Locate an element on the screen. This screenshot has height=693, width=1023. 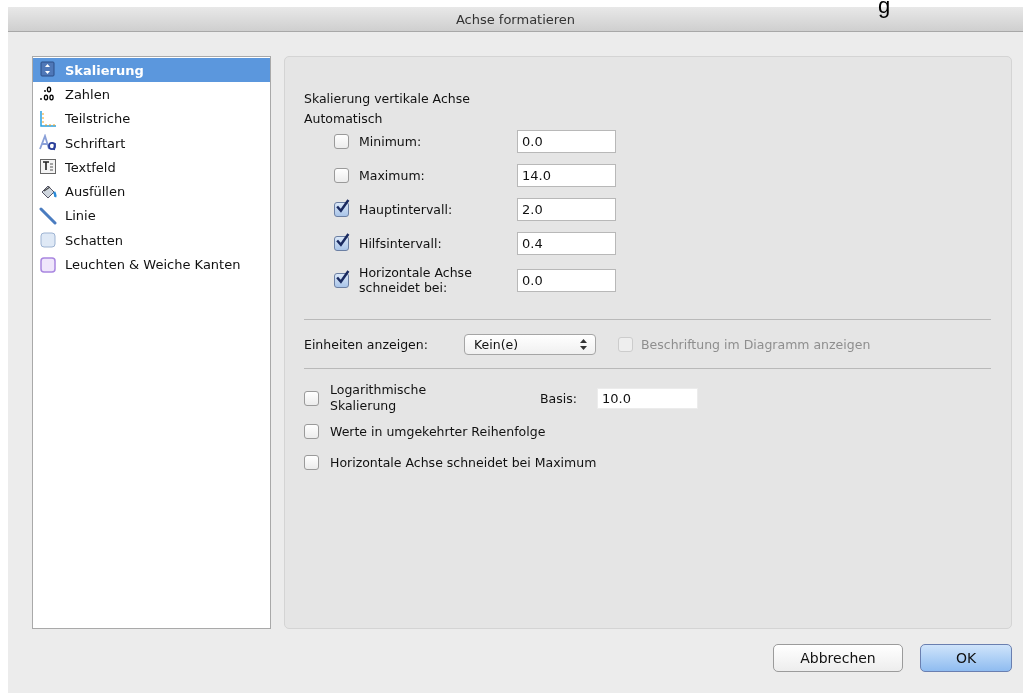
line-icon is located at coordinates (48, 215).